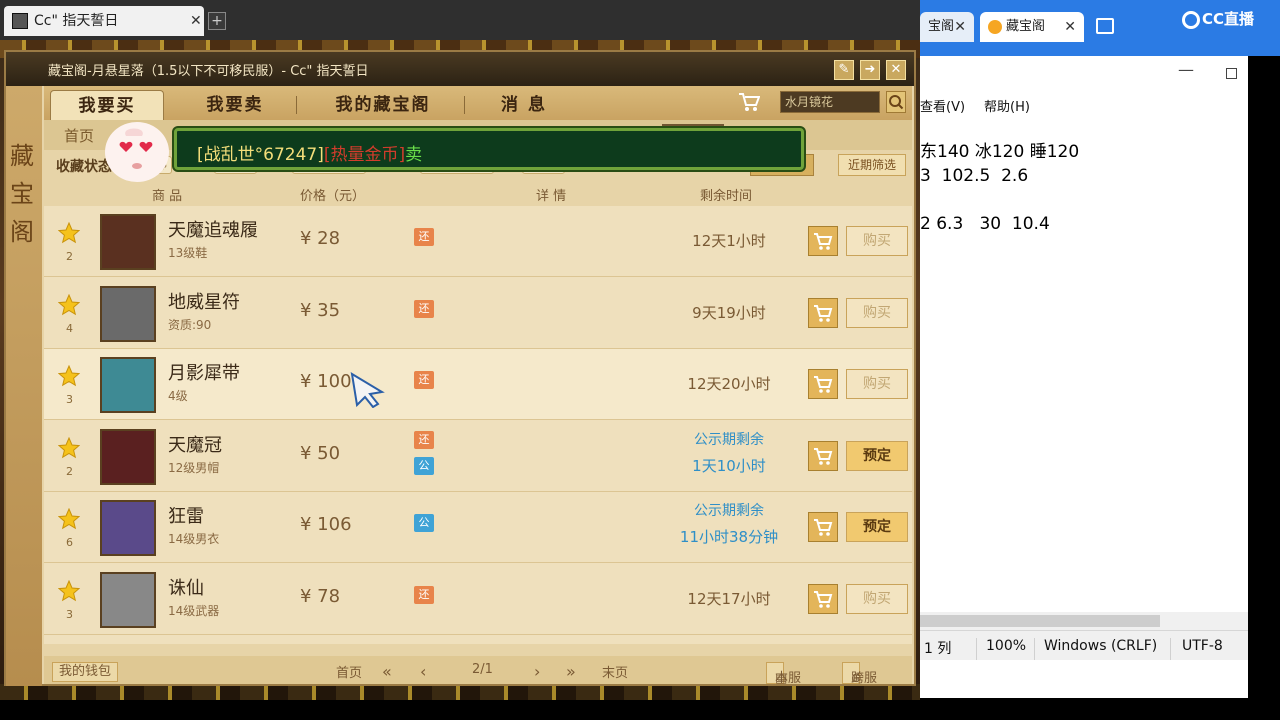 The width and height of the screenshot is (1280, 720). I want to click on menu-view: 查看(V), so click(942, 105).